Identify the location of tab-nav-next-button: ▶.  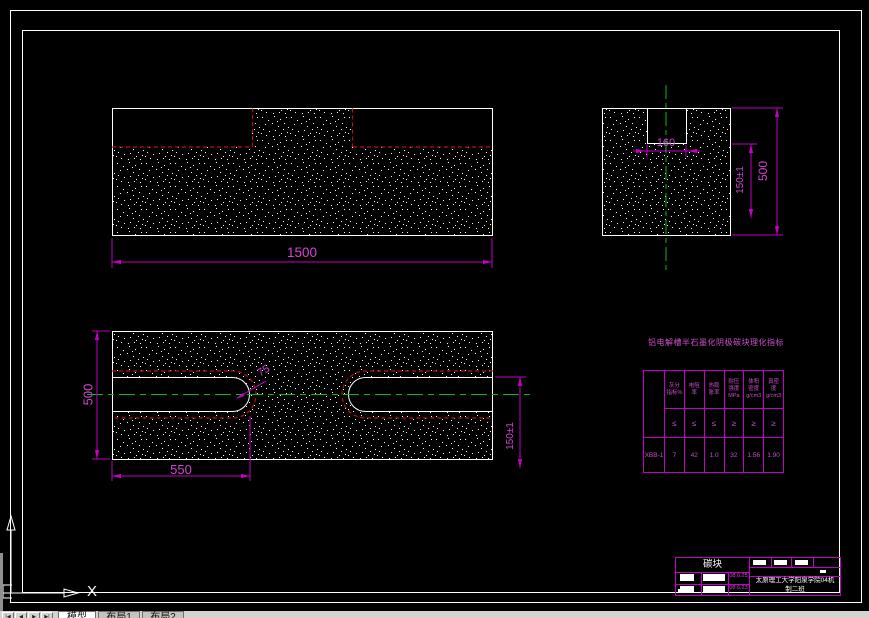
(34, 615).